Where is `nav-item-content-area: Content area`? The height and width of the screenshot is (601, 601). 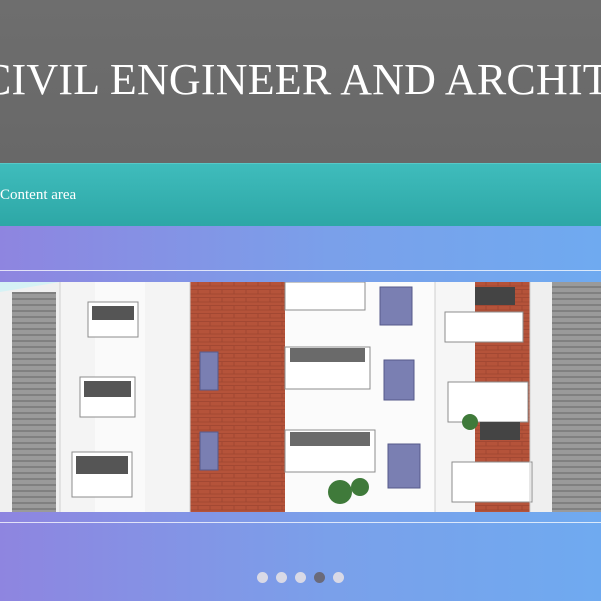
nav-item-content-area: Content area is located at coordinates (38, 195).